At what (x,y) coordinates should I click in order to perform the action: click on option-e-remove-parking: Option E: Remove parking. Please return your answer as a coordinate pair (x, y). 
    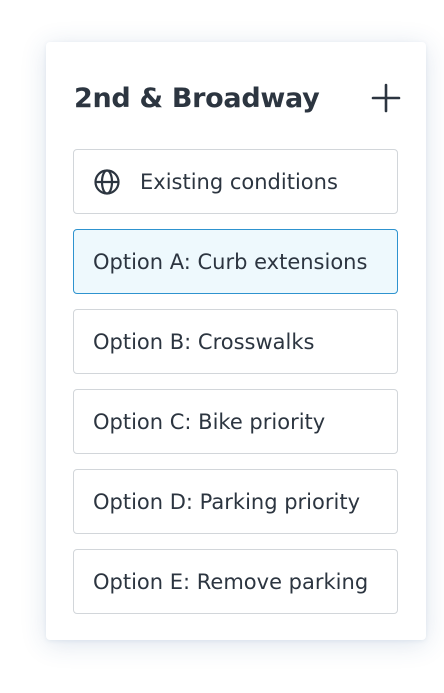
    Looking at the image, I should click on (235, 581).